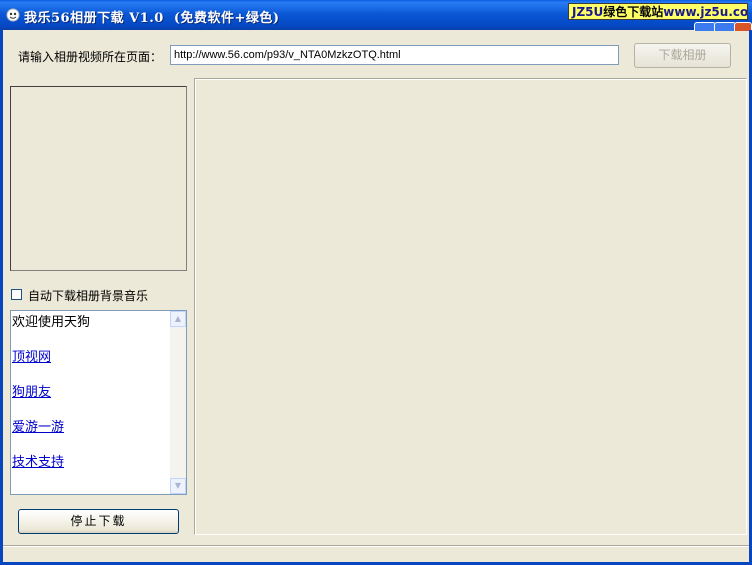 The image size is (752, 565). What do you see at coordinates (705, 12) in the screenshot?
I see `watermark-url: www.jz5u.com` at bounding box center [705, 12].